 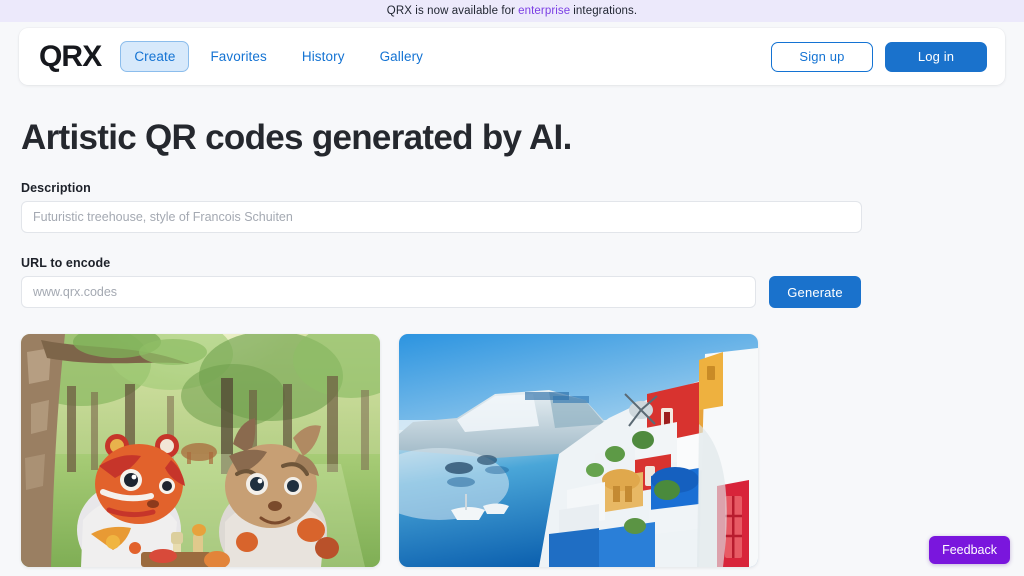 I want to click on result-card-greek-island, so click(x=578, y=451).